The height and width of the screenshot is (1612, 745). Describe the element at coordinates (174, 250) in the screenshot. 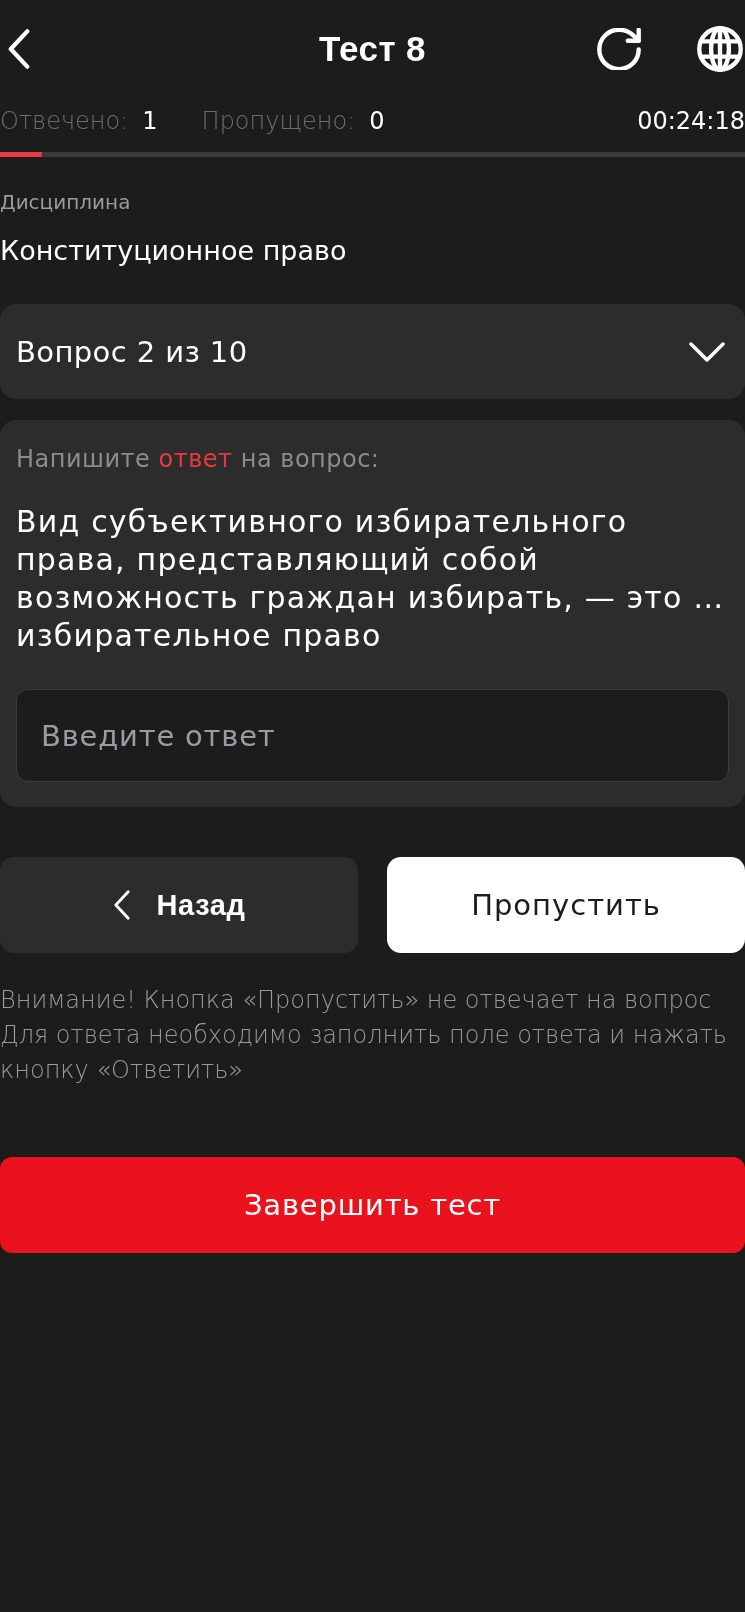

I see `discipline-name: Конституционное право` at that location.